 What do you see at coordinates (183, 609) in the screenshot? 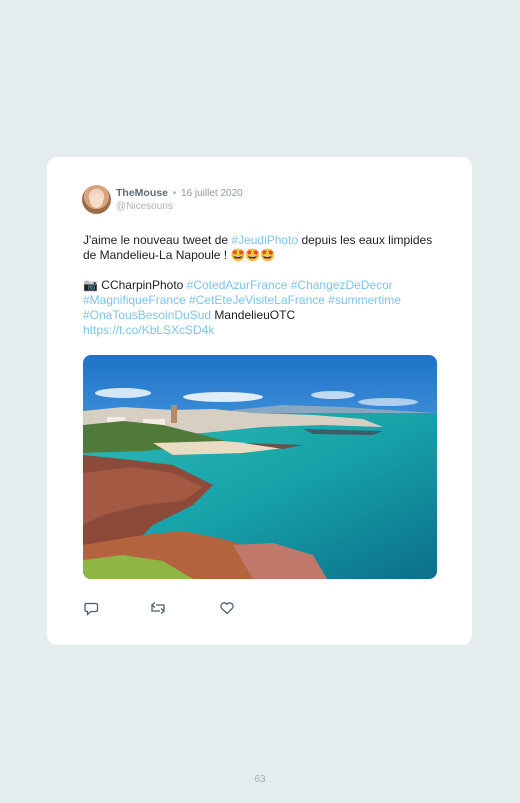
I see `tweet-actions` at bounding box center [183, 609].